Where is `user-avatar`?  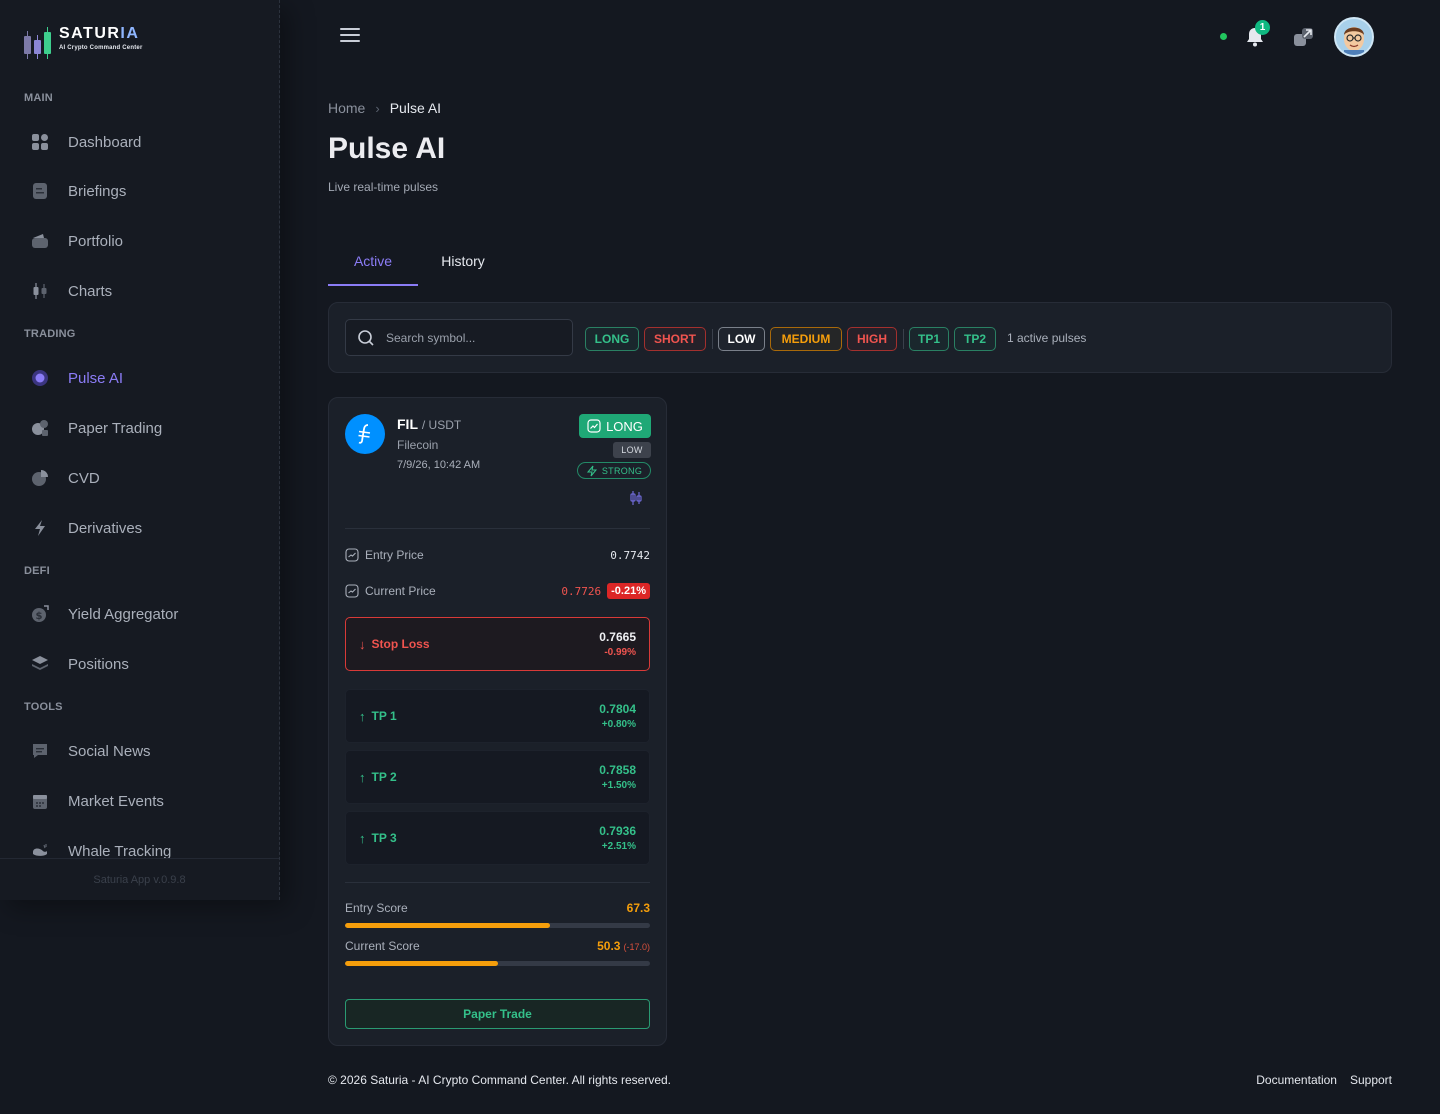 user-avatar is located at coordinates (1354, 37).